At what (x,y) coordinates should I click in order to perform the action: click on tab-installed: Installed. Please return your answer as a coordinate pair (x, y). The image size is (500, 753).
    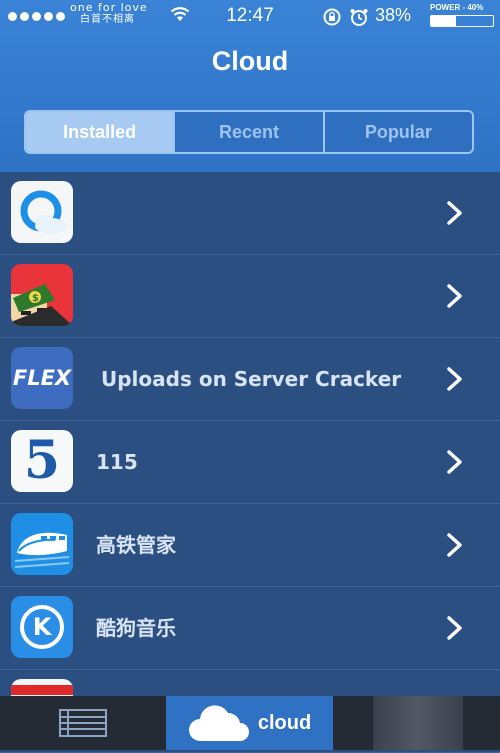
    Looking at the image, I should click on (101, 132).